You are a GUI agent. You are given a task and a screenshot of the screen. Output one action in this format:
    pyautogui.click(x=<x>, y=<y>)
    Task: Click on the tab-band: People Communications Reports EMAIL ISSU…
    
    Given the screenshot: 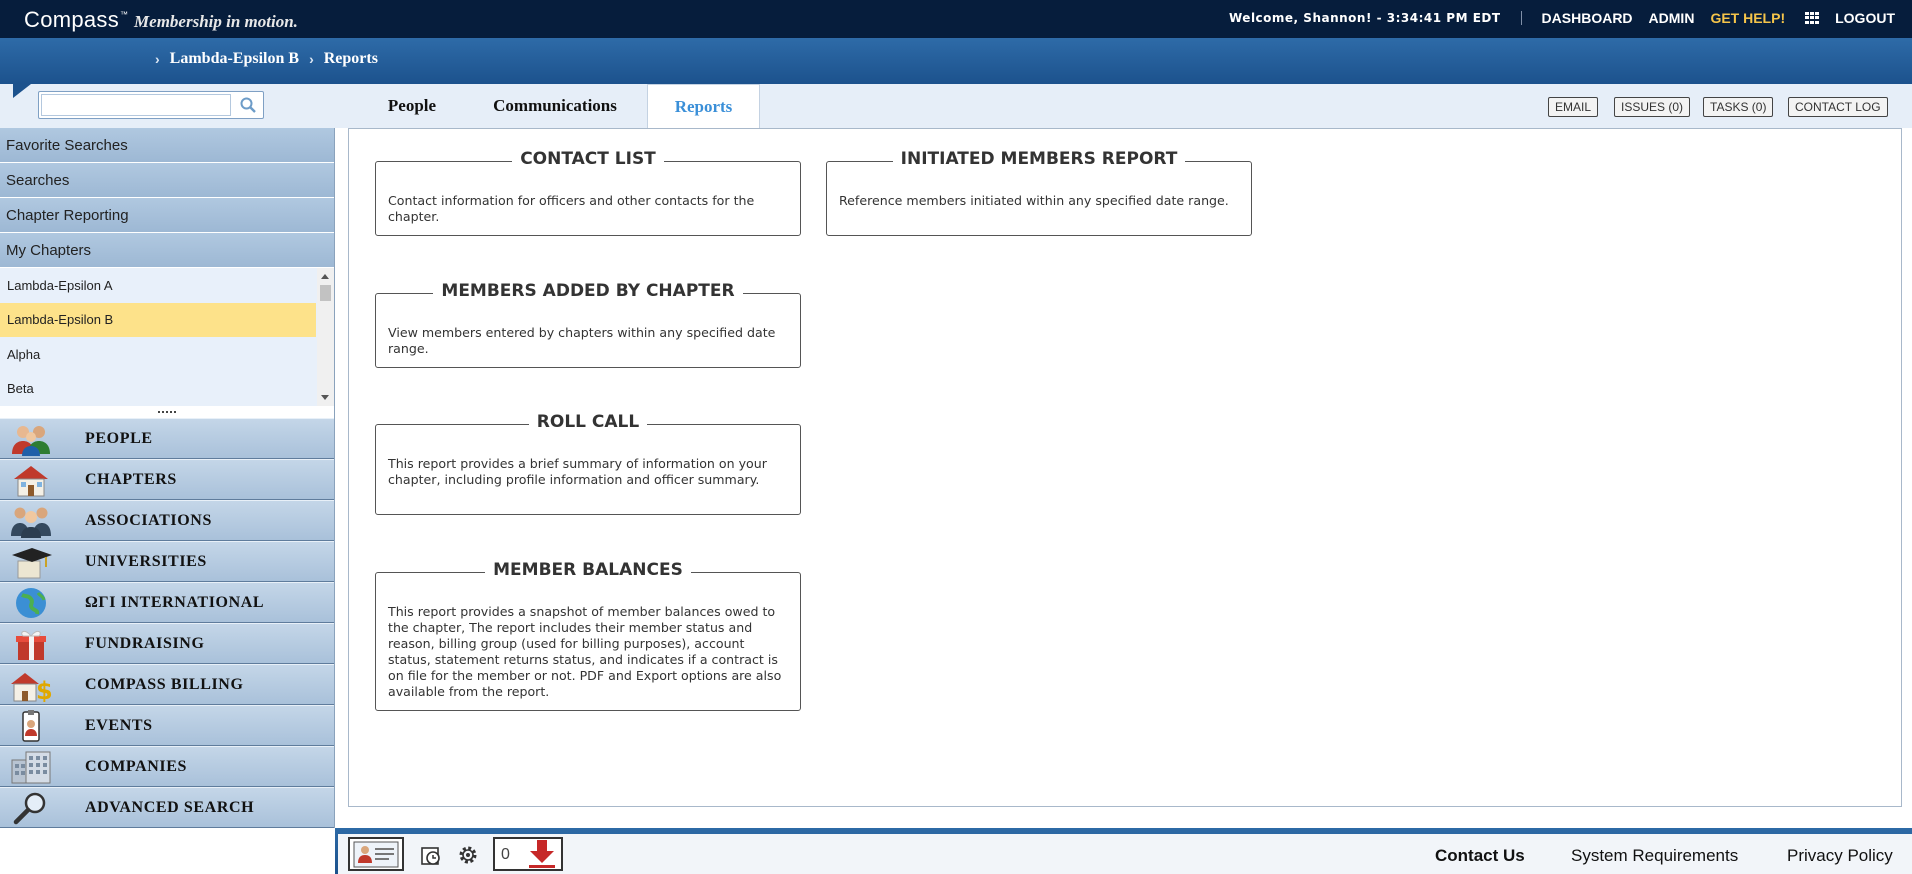 What is the action you would take?
    pyautogui.click(x=956, y=106)
    